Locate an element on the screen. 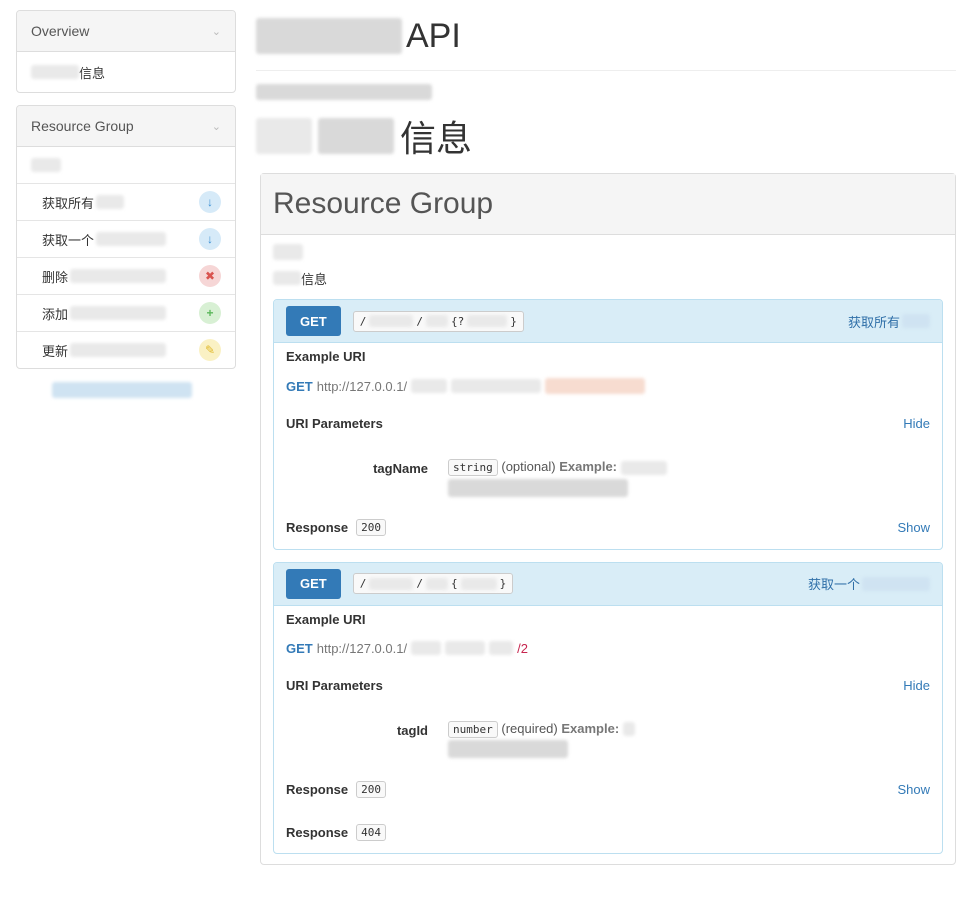  param-row: tagId number (required) Example: is located at coordinates (608, 739).